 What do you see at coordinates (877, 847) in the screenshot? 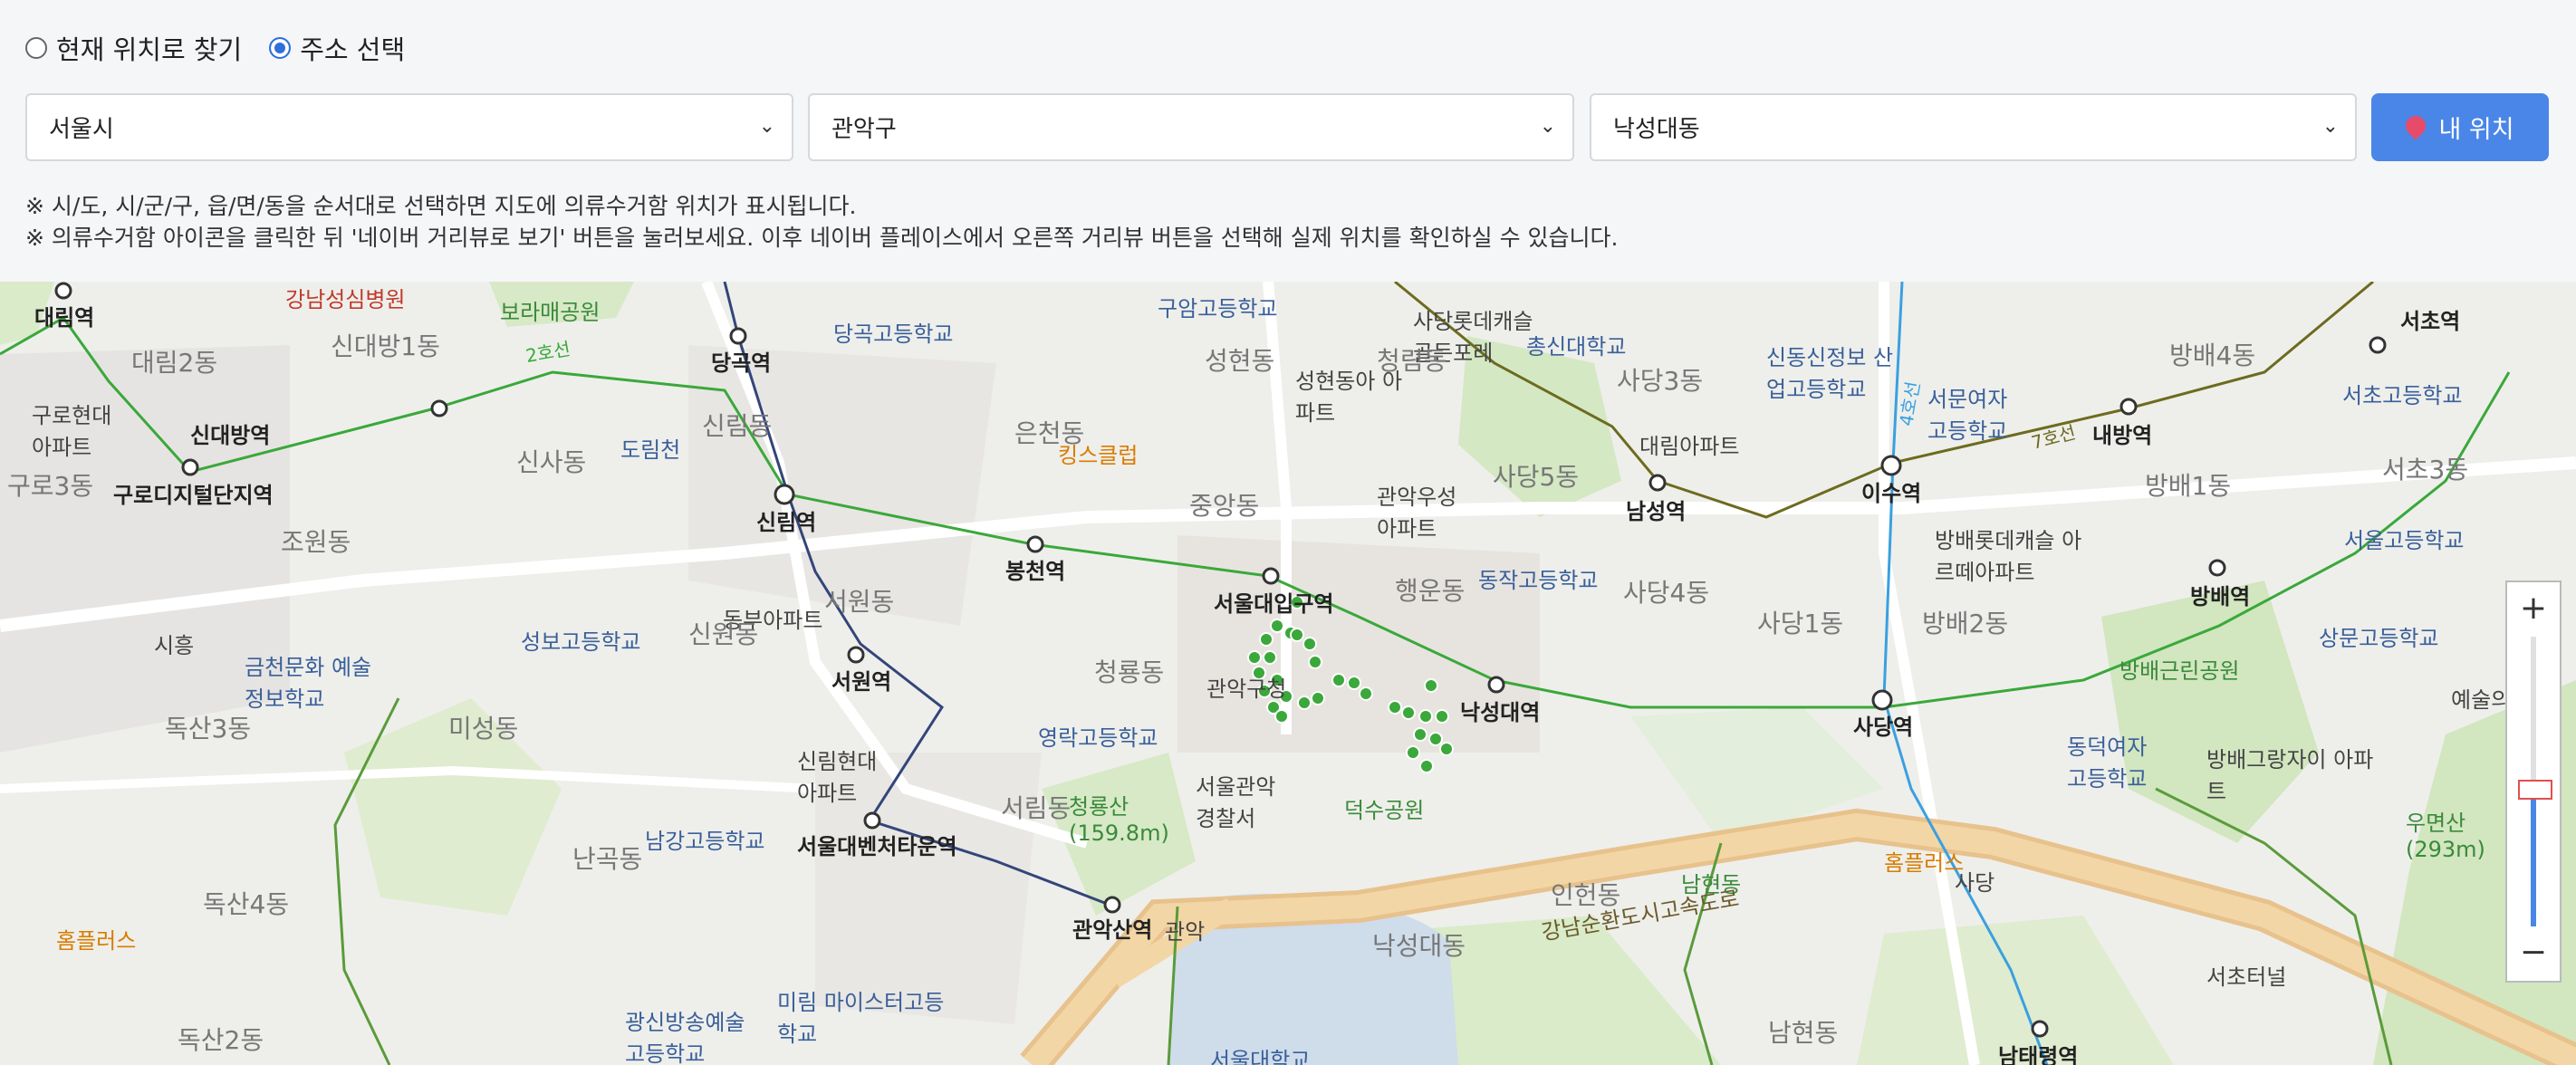
I see `map-label: 서울대벤처타운역` at bounding box center [877, 847].